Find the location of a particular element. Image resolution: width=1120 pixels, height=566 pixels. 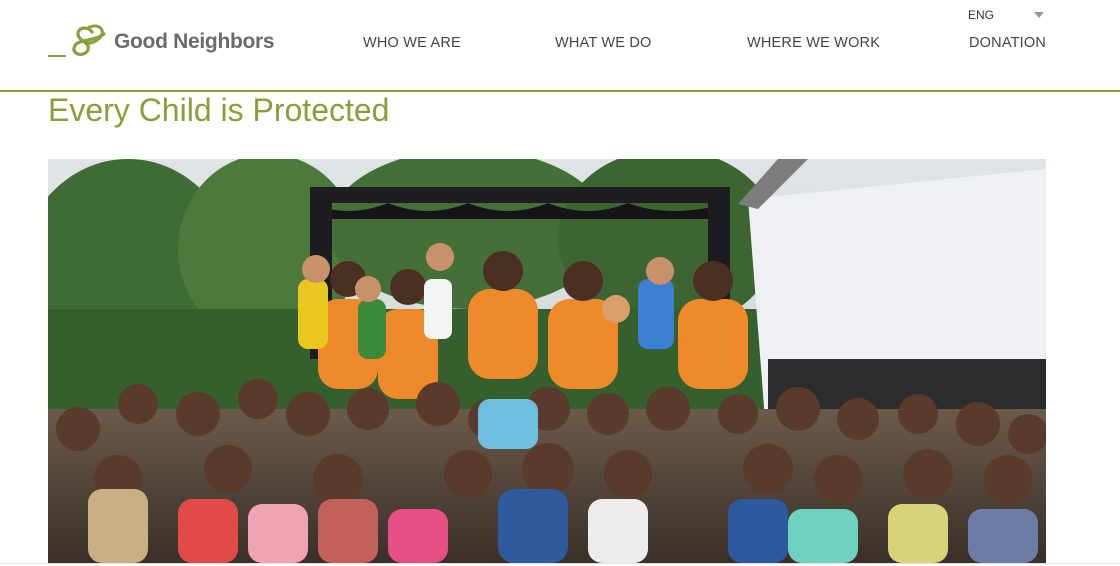

page-title: Every Child is Protected is located at coordinates (219, 110).